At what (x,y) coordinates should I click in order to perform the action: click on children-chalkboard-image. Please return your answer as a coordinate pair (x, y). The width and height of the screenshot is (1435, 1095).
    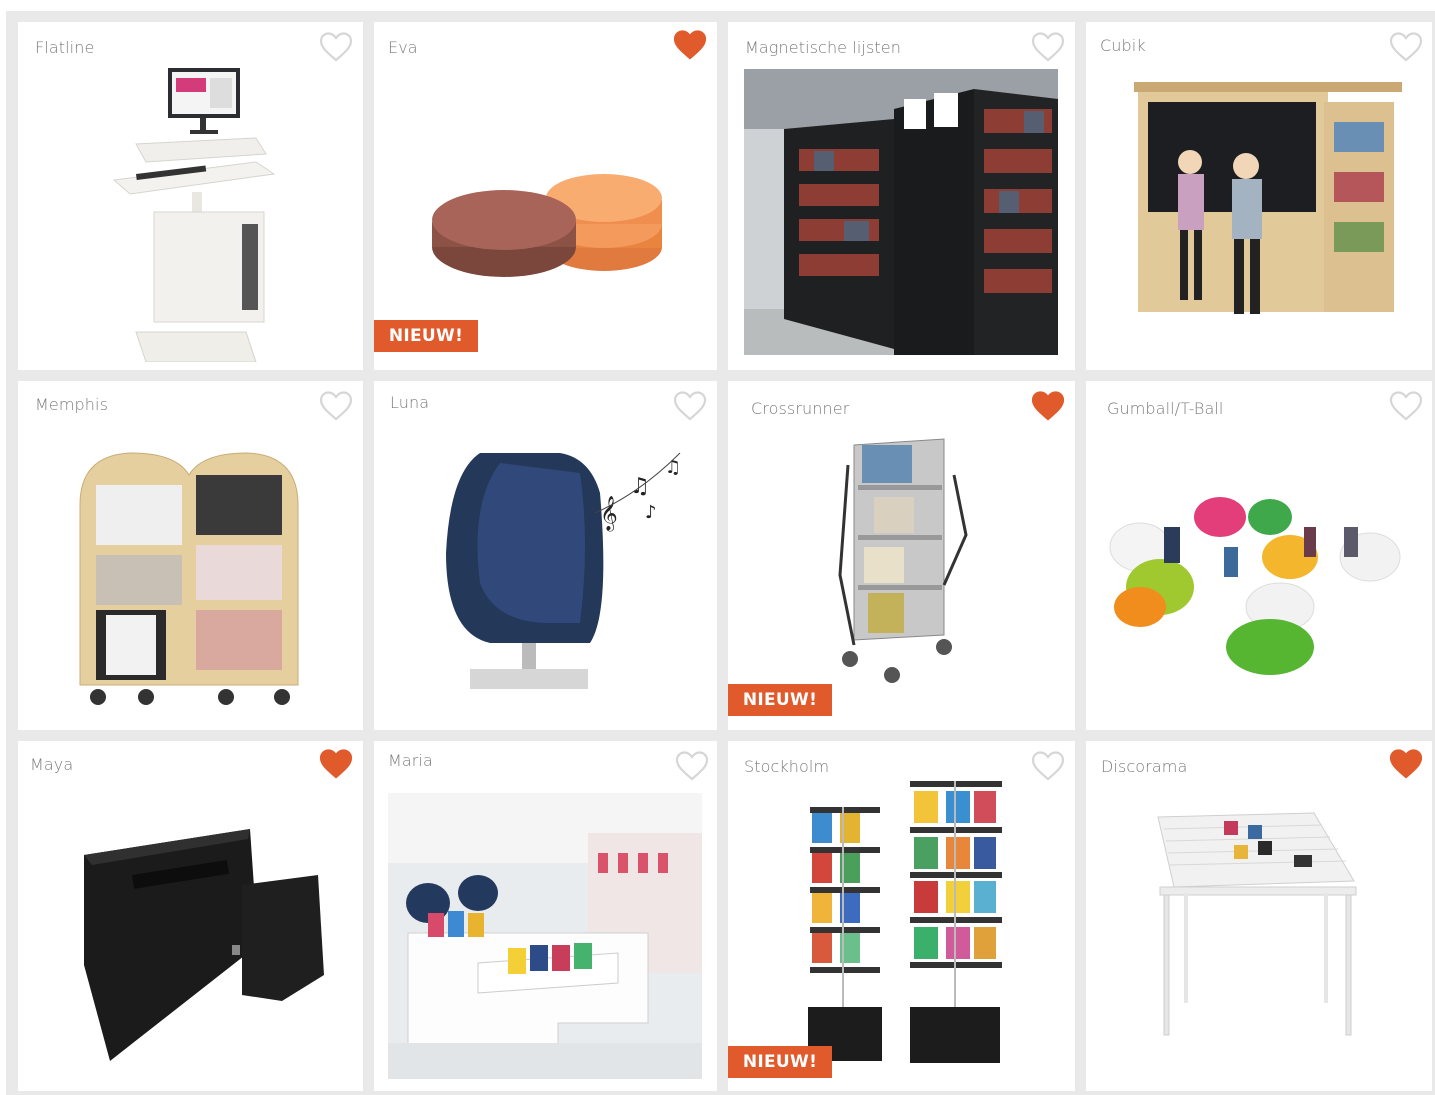
    Looking at the image, I should click on (1268, 217).